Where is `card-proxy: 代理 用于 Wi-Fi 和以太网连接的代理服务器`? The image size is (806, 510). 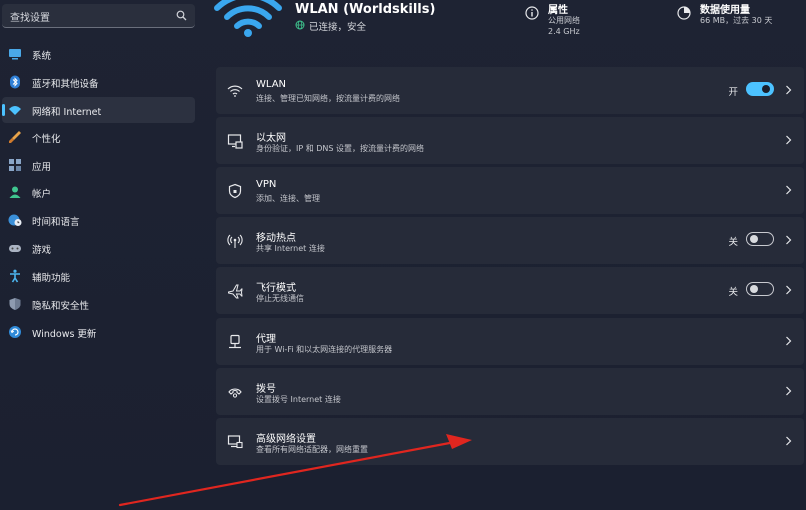 card-proxy: 代理 用于 Wi-Fi 和以太网连接的代理服务器 is located at coordinates (510, 341).